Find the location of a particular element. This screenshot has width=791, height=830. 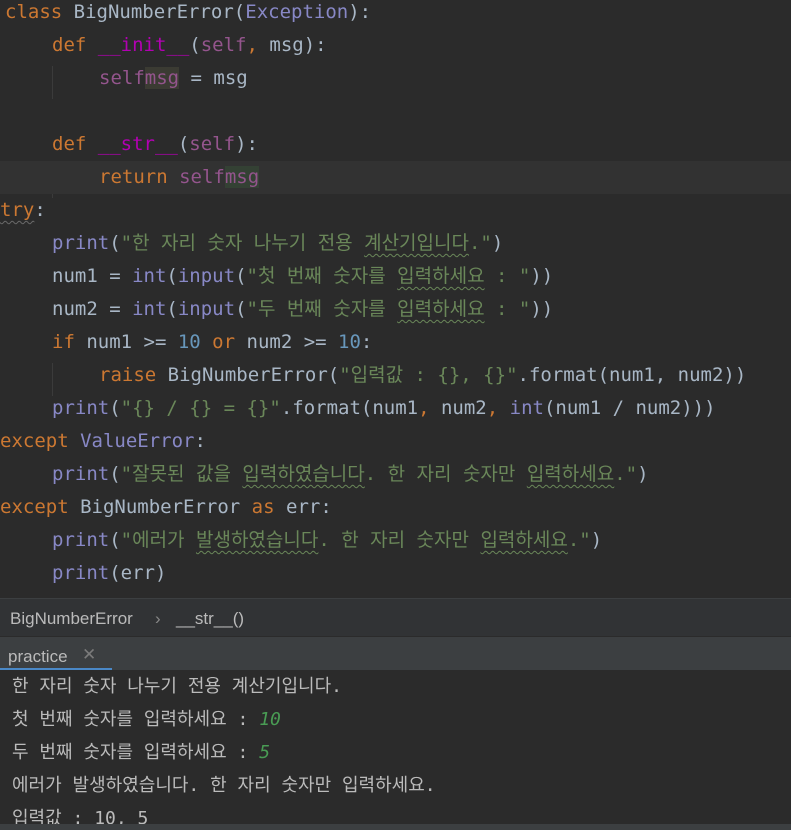

keyword: if is located at coordinates (69, 342).